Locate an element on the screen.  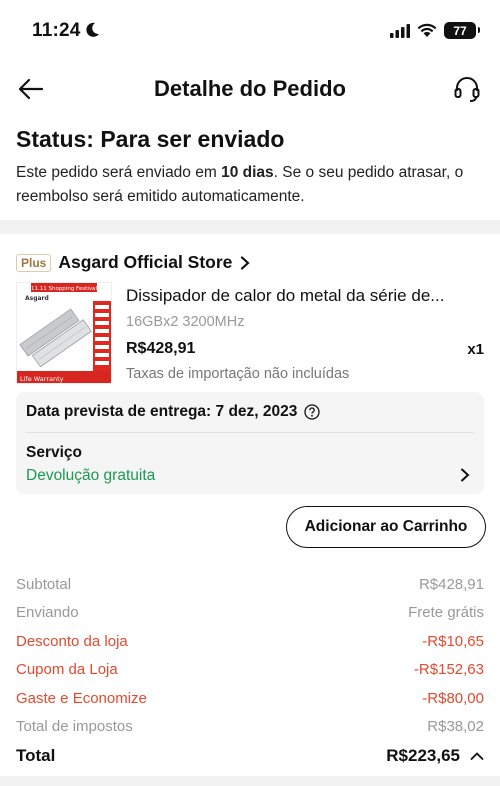
product-variant: 16GBx2 3200MHz is located at coordinates (185, 322).